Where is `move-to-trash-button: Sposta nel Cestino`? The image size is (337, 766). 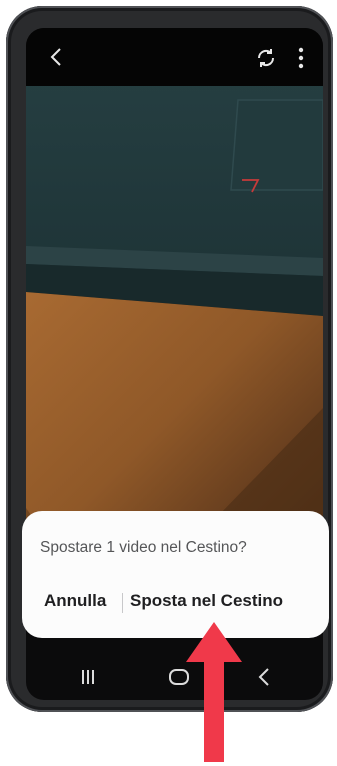 move-to-trash-button: Sposta nel Cestino is located at coordinates (206, 601).